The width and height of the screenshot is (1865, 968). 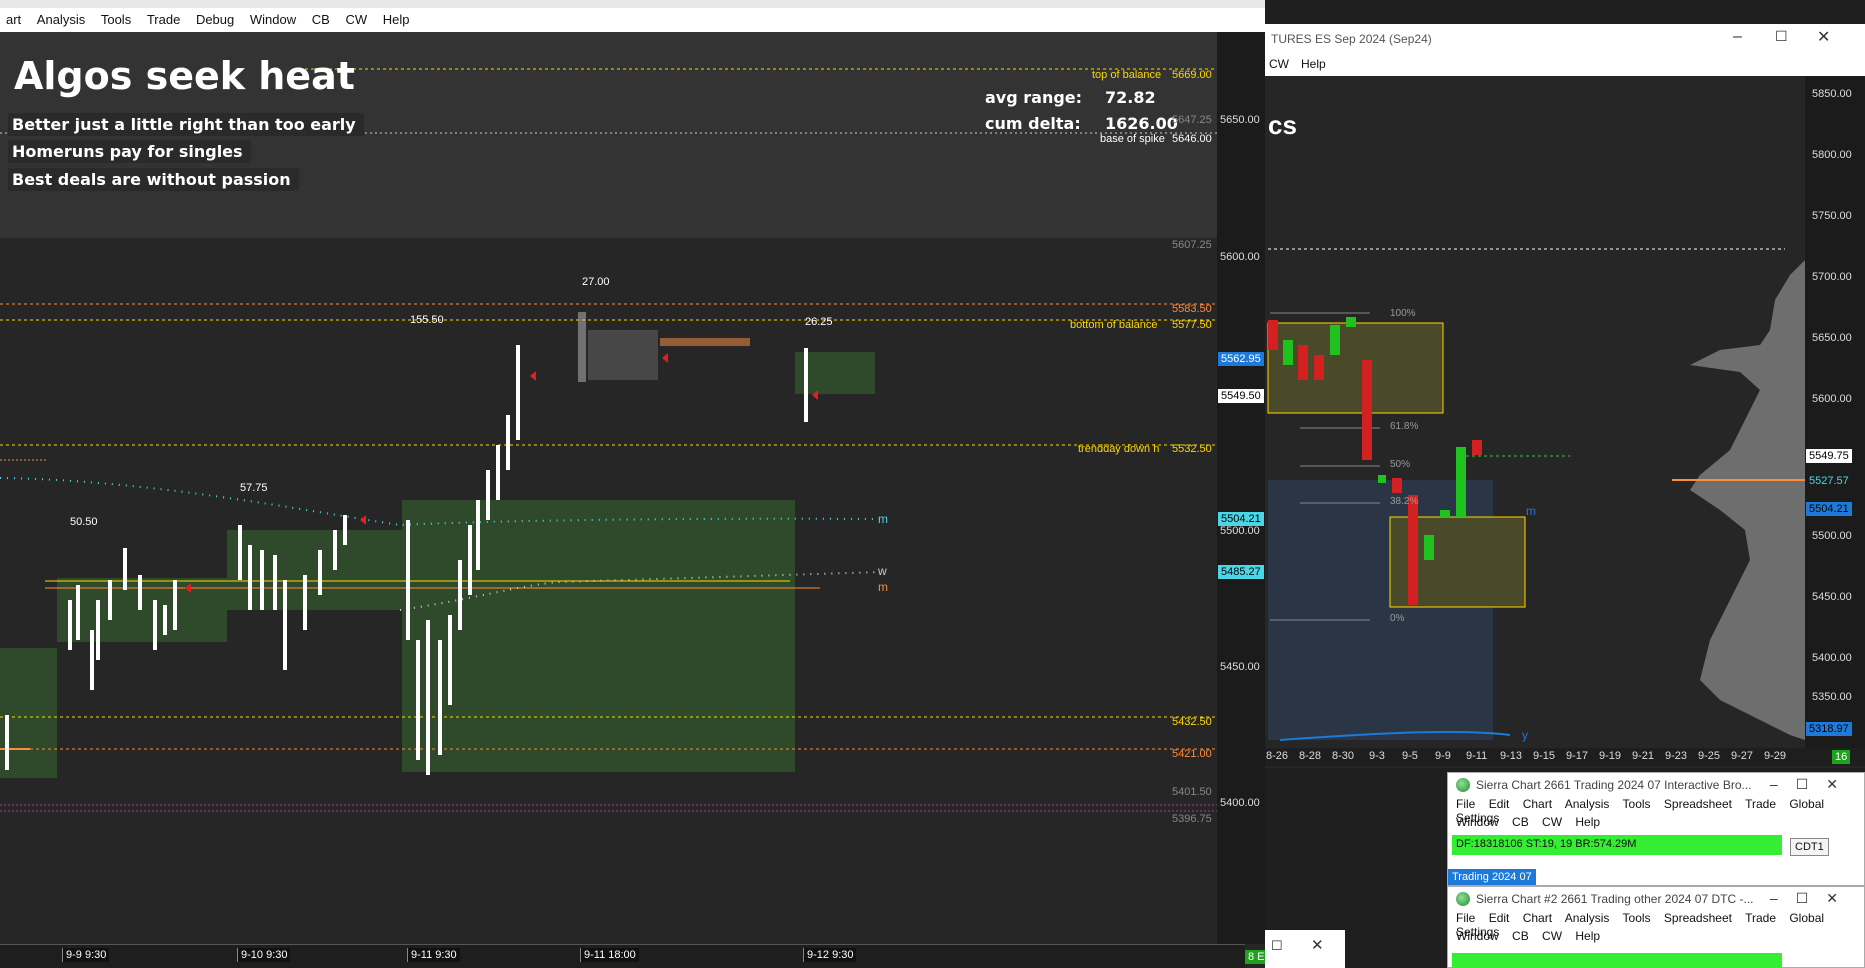 What do you see at coordinates (1610, 756) in the screenshot?
I see `time-label: 9-19` at bounding box center [1610, 756].